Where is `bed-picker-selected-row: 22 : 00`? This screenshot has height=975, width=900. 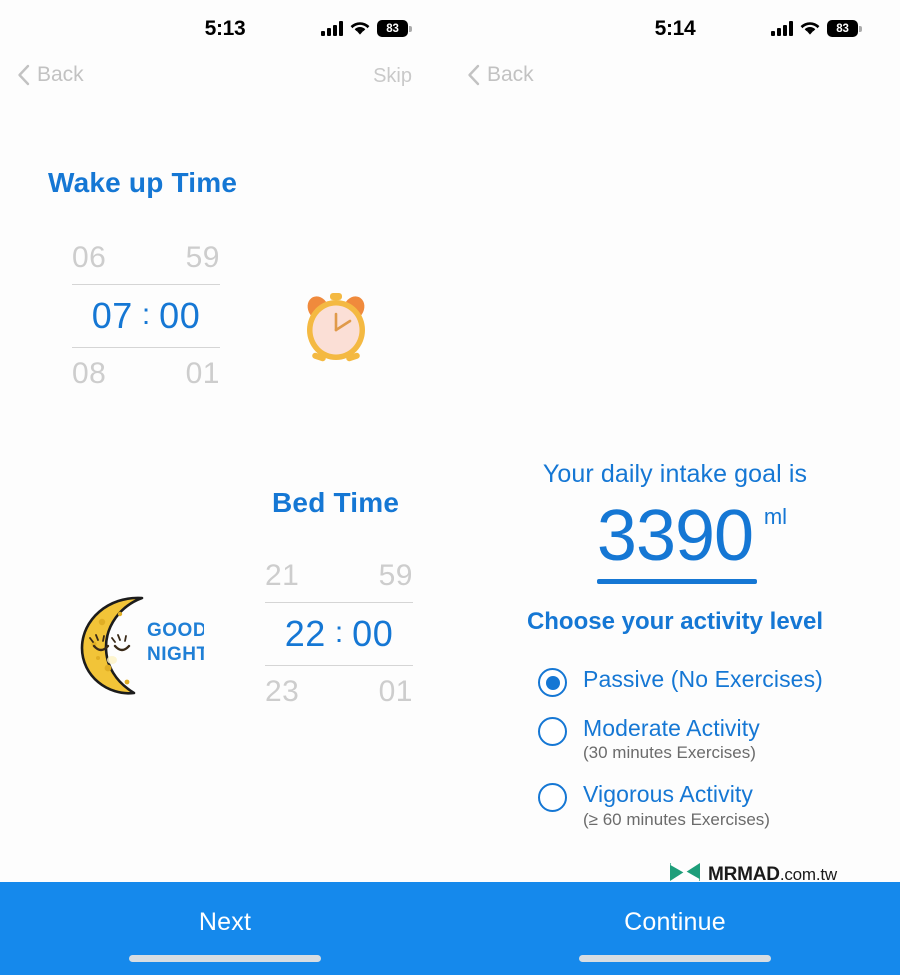
bed-picker-selected-row: 22 : 00 is located at coordinates (339, 634).